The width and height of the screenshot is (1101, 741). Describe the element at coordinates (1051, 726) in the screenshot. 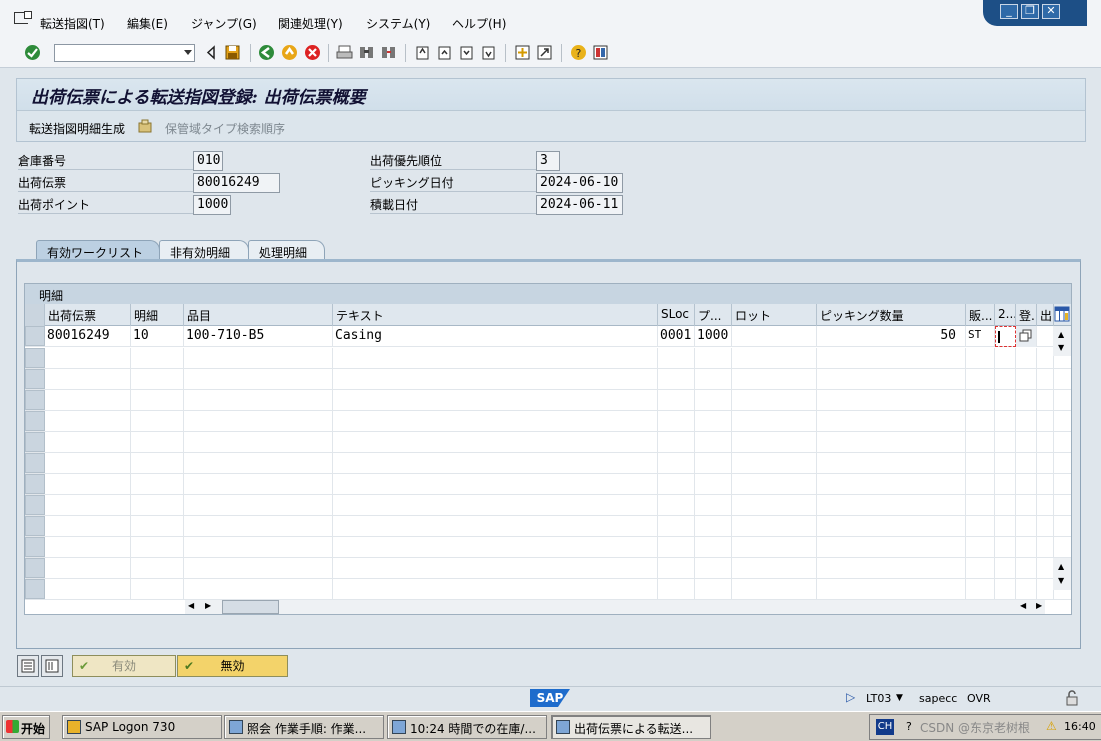

I see `warning-icon: ⚠` at that location.